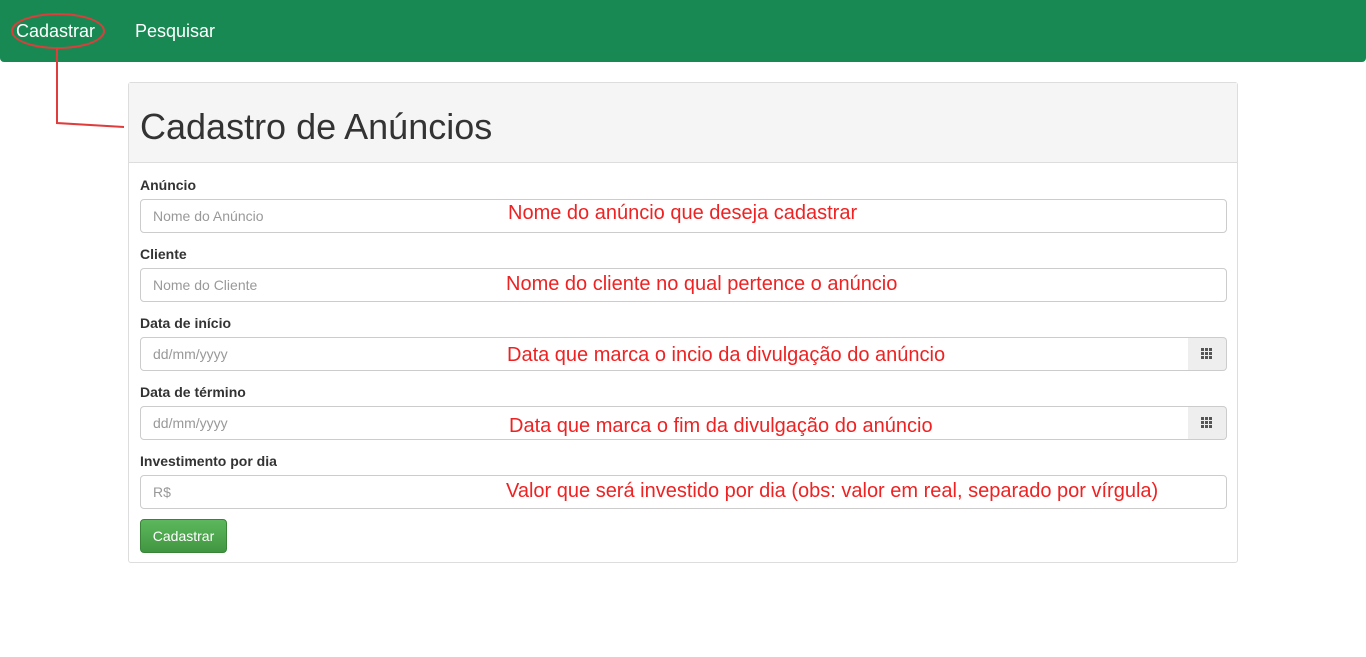 The image size is (1366, 657). Describe the element at coordinates (193, 392) in the screenshot. I see `data-termino-label: Data de término` at that location.